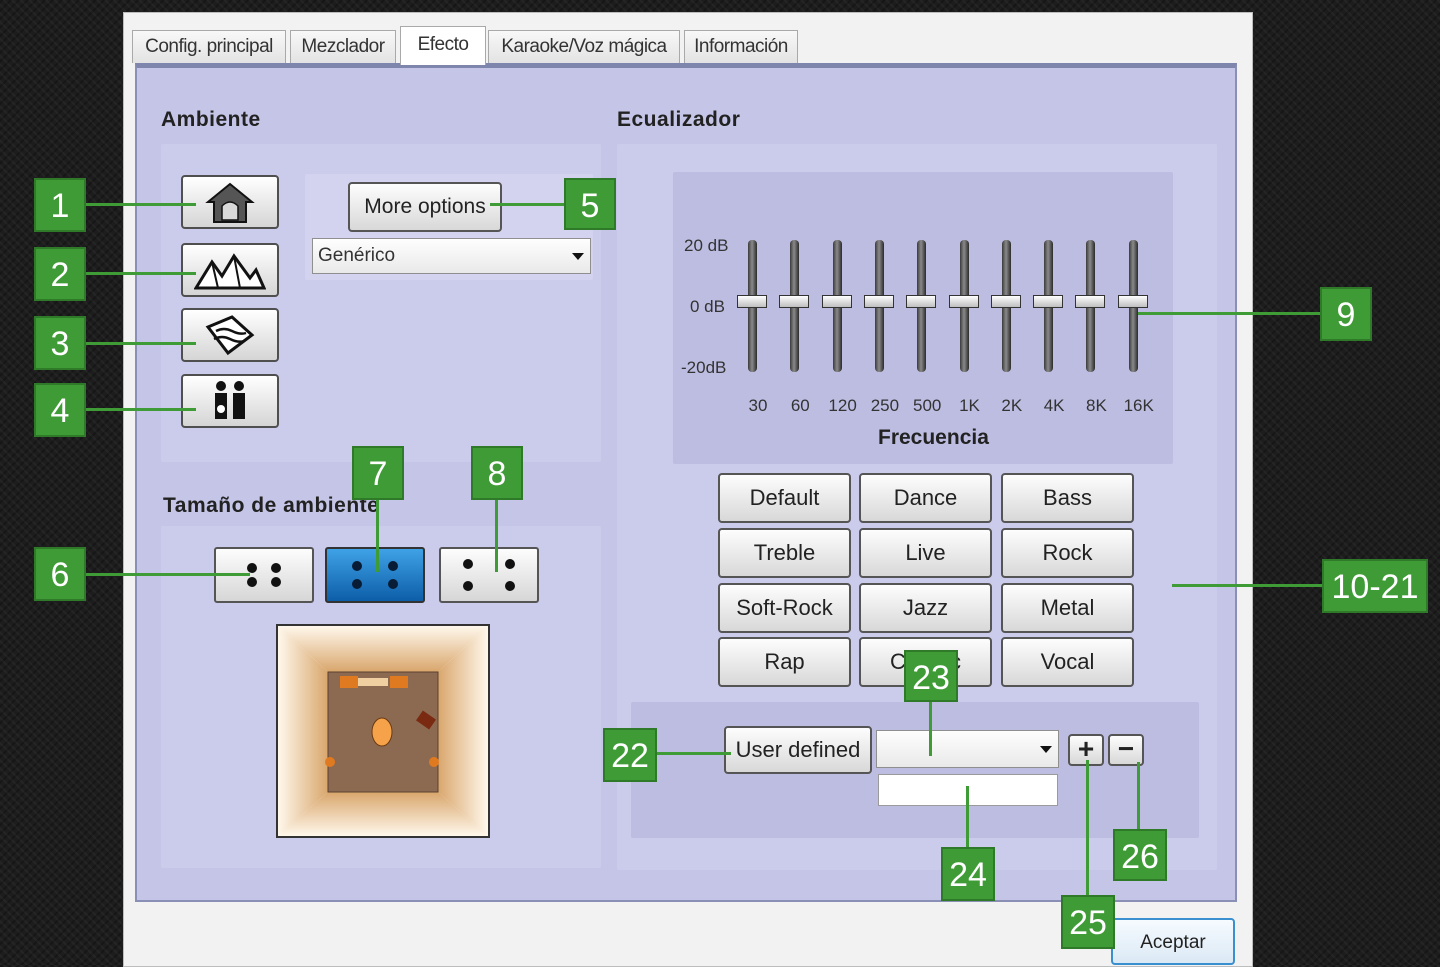 The image size is (1440, 967). What do you see at coordinates (915, 770) in the screenshot?
I see `user-defined-panel` at bounding box center [915, 770].